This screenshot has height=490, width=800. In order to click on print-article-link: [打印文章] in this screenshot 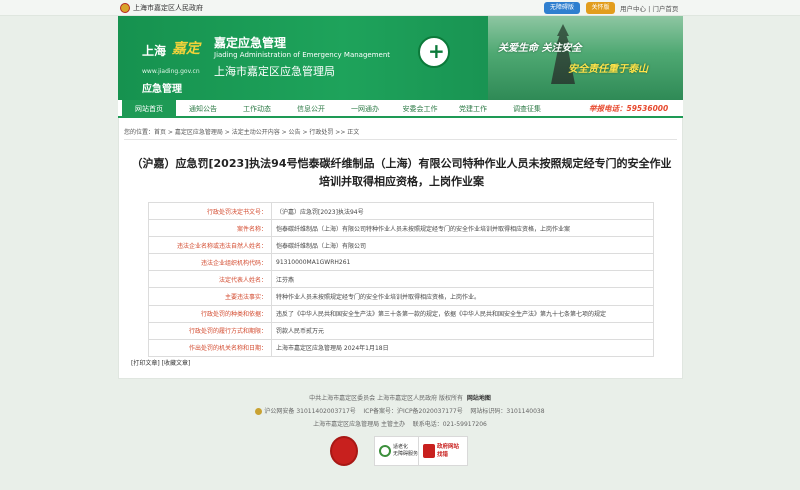, I will do `click(145, 363)`.